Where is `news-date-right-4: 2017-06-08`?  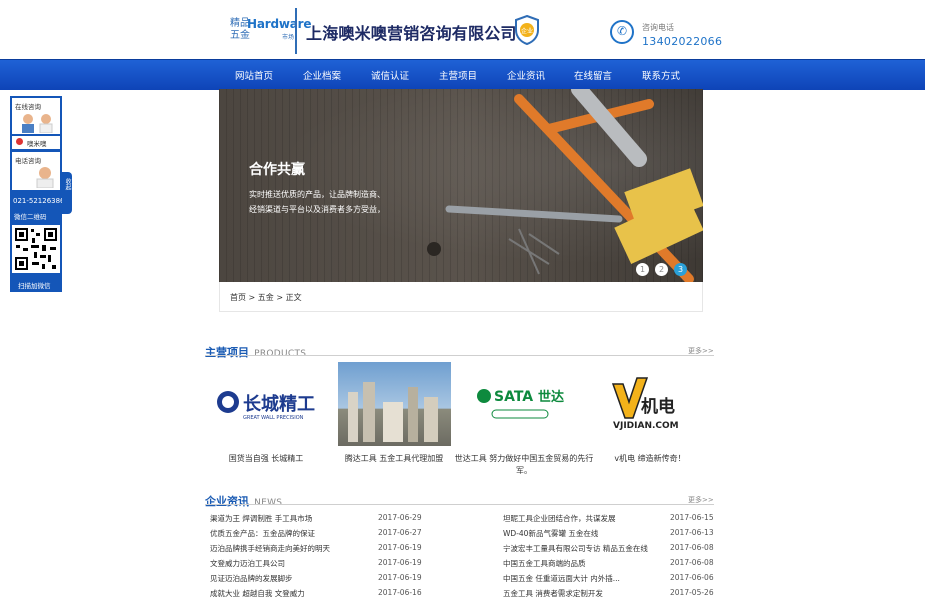 news-date-right-4: 2017-06-08 is located at coordinates (692, 562).